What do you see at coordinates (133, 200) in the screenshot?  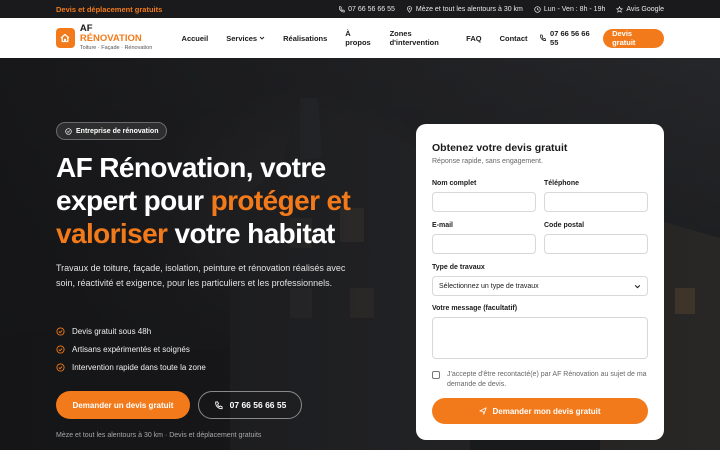 I see `headline-2a: expert pour` at bounding box center [133, 200].